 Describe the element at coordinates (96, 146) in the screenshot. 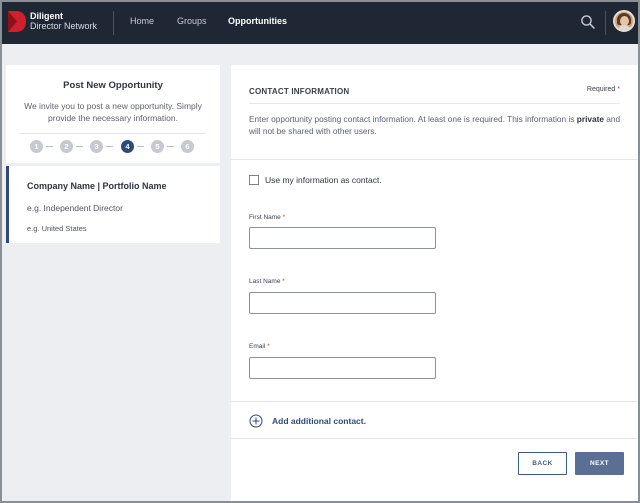

I see `step-3: 3` at that location.